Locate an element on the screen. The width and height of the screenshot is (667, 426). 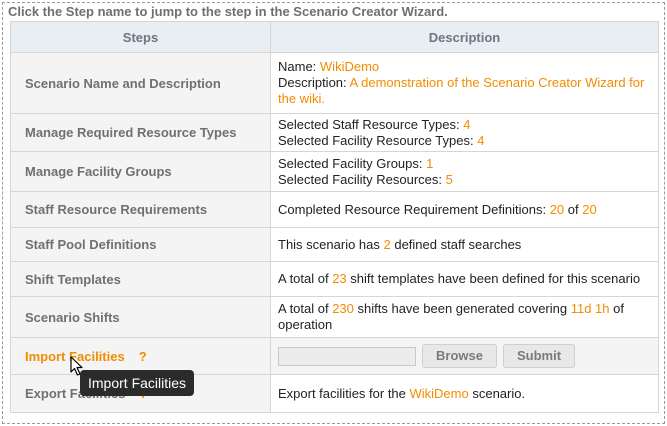
scenario-name: WikiDemo is located at coordinates (349, 66).